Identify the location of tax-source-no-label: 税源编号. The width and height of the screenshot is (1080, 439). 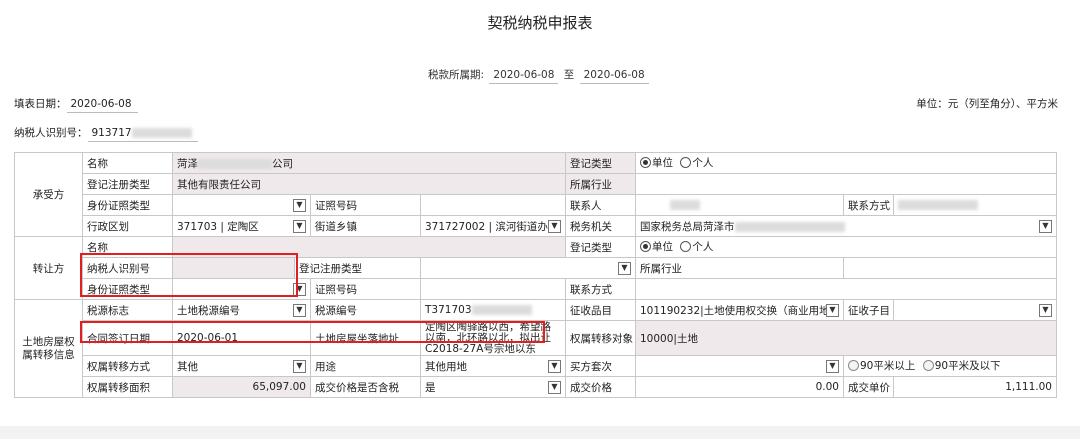
(365, 310).